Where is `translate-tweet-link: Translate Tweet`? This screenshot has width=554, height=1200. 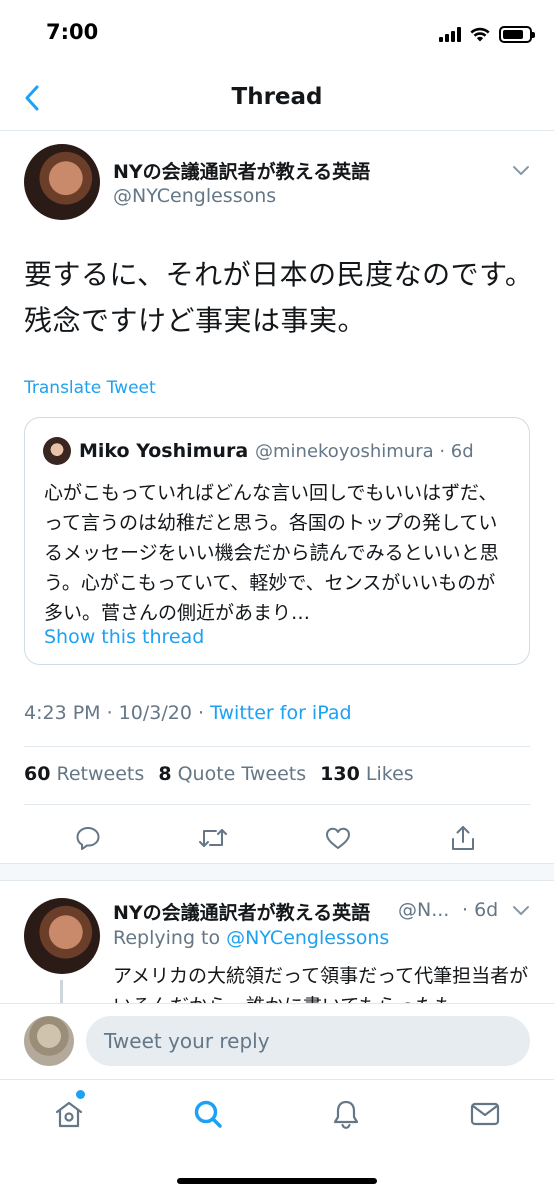 translate-tweet-link: Translate Tweet is located at coordinates (90, 388).